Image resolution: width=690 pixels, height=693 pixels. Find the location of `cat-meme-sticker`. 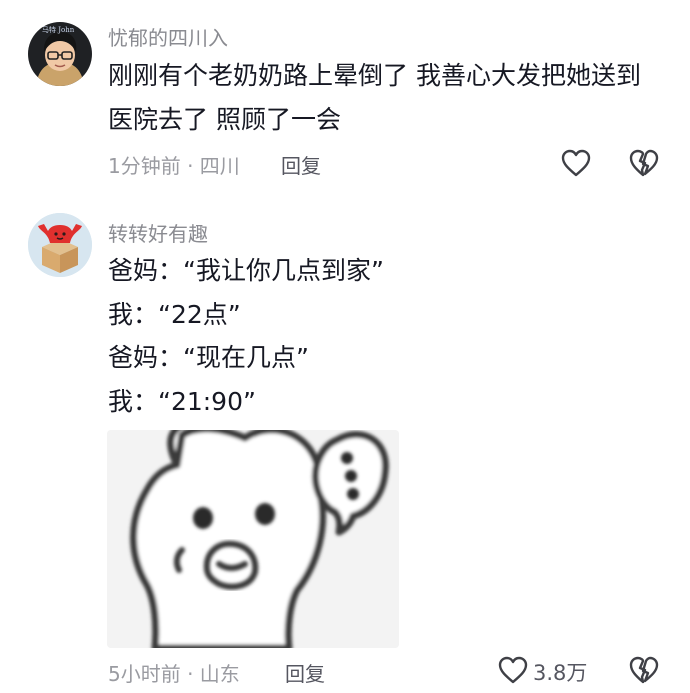

cat-meme-sticker is located at coordinates (253, 539).